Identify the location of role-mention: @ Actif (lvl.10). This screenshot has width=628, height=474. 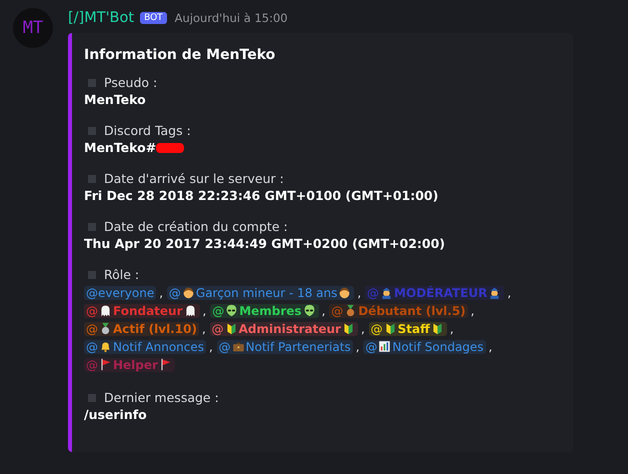
(141, 329).